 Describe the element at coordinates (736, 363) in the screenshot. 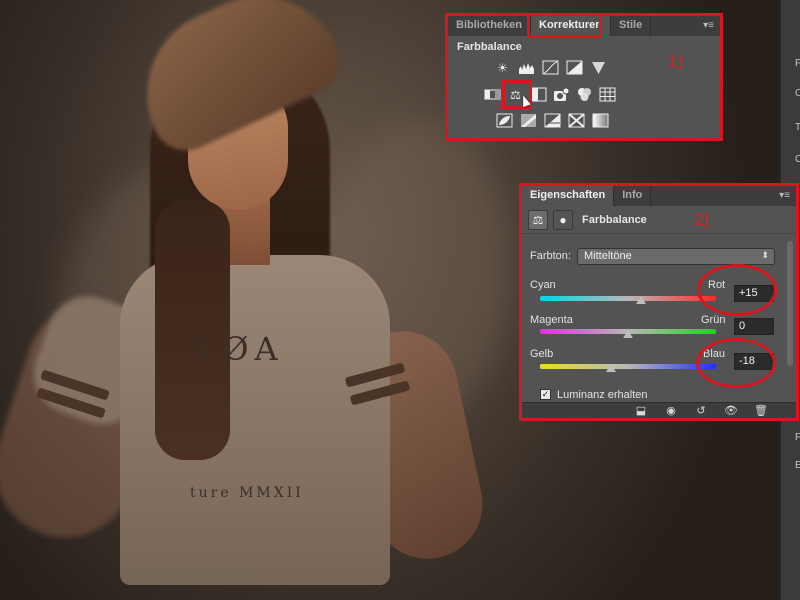

I see `annotation-circle-blau-value` at that location.